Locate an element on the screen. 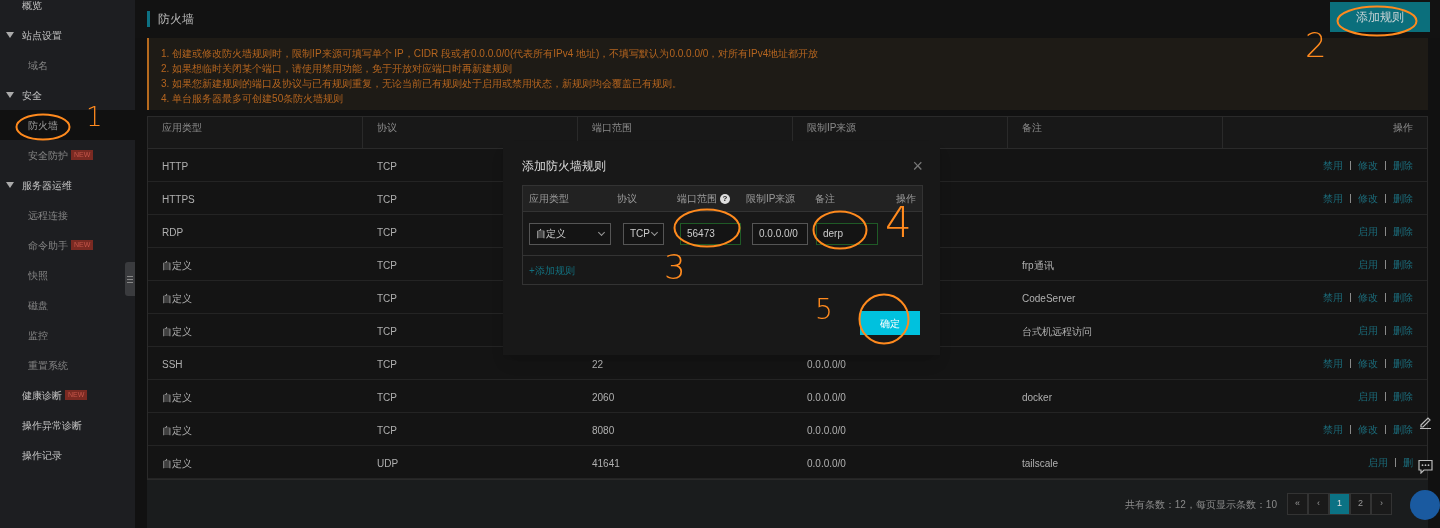 Image resolution: width=1440 pixels, height=528 pixels. table-cell: frp通讯 is located at coordinates (1038, 265).